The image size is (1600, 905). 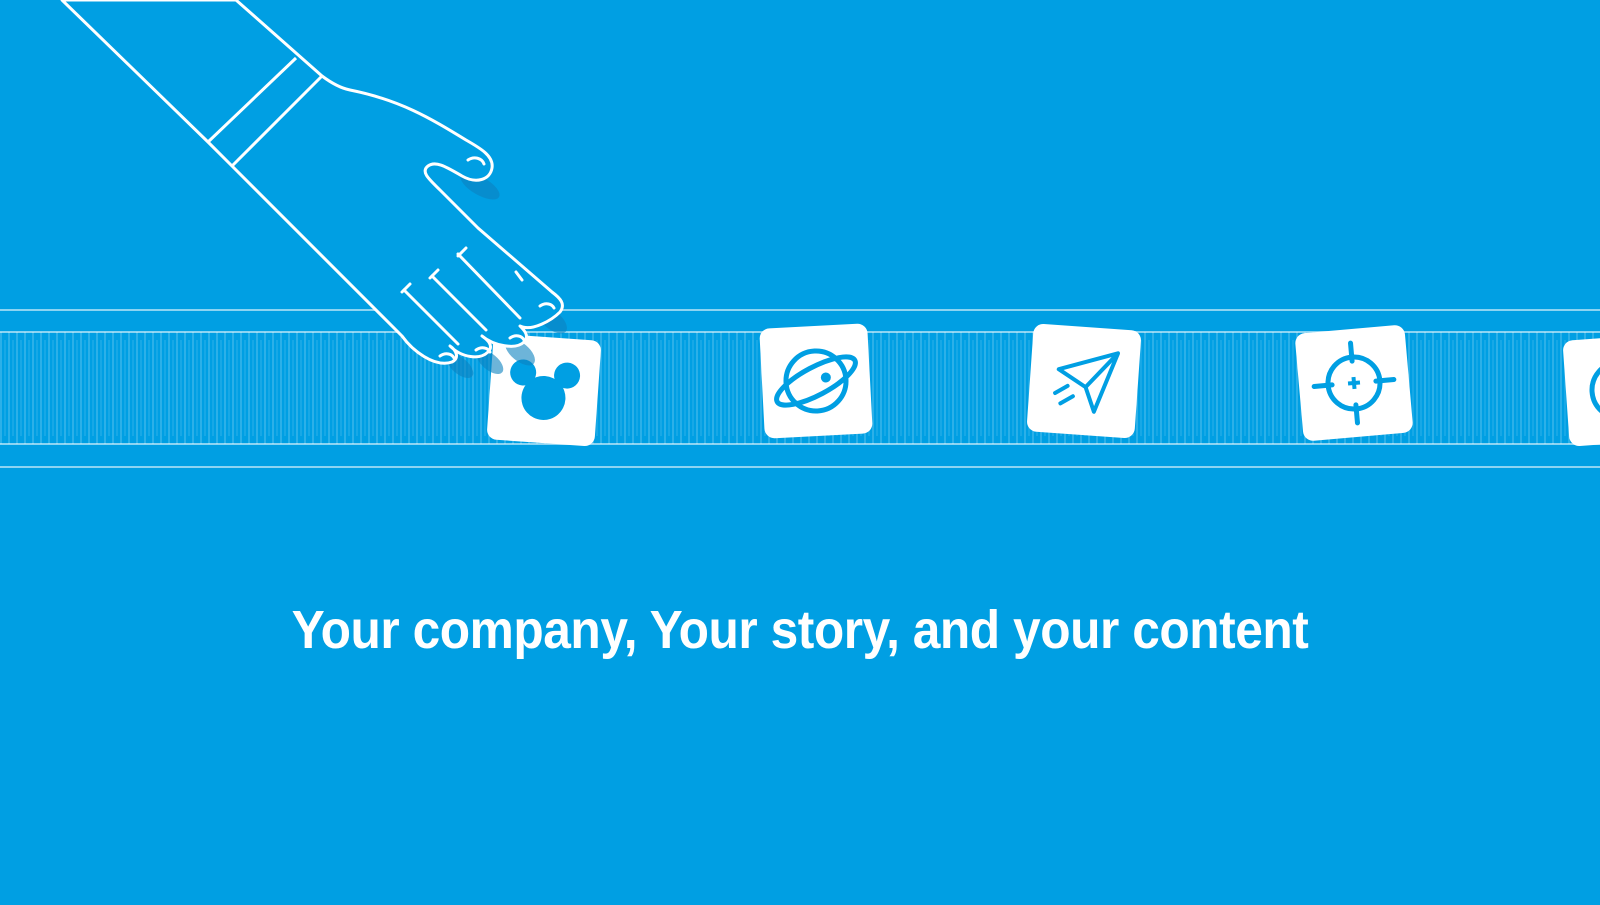 I want to click on tile-planet, so click(x=816, y=381).